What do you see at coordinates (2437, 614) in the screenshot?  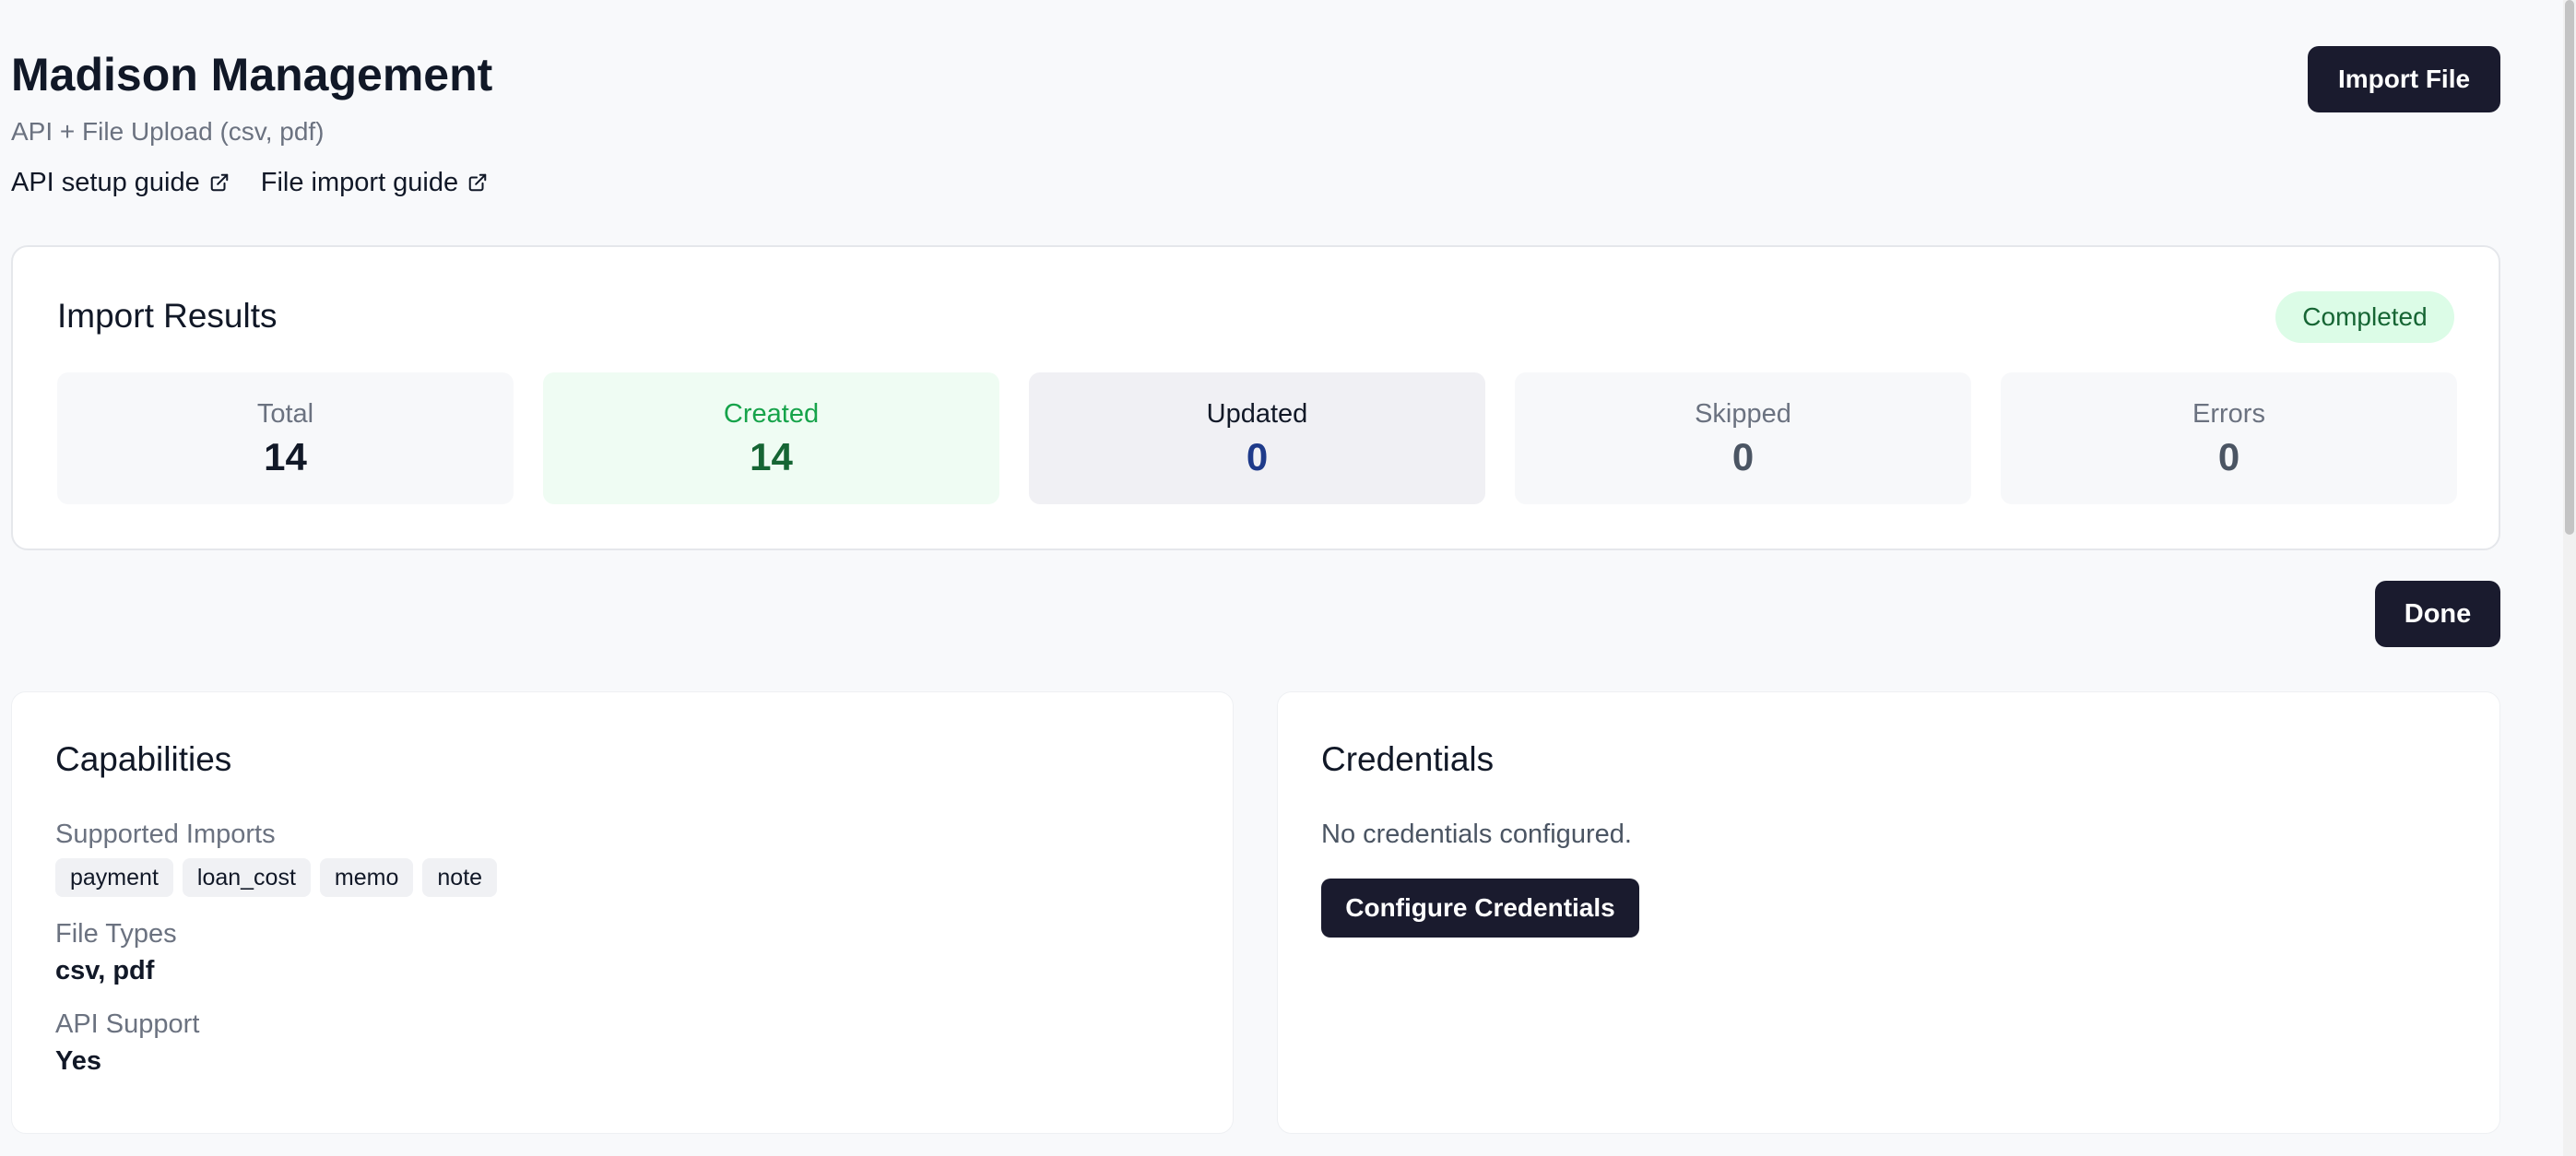 I see `done-button: Done` at bounding box center [2437, 614].